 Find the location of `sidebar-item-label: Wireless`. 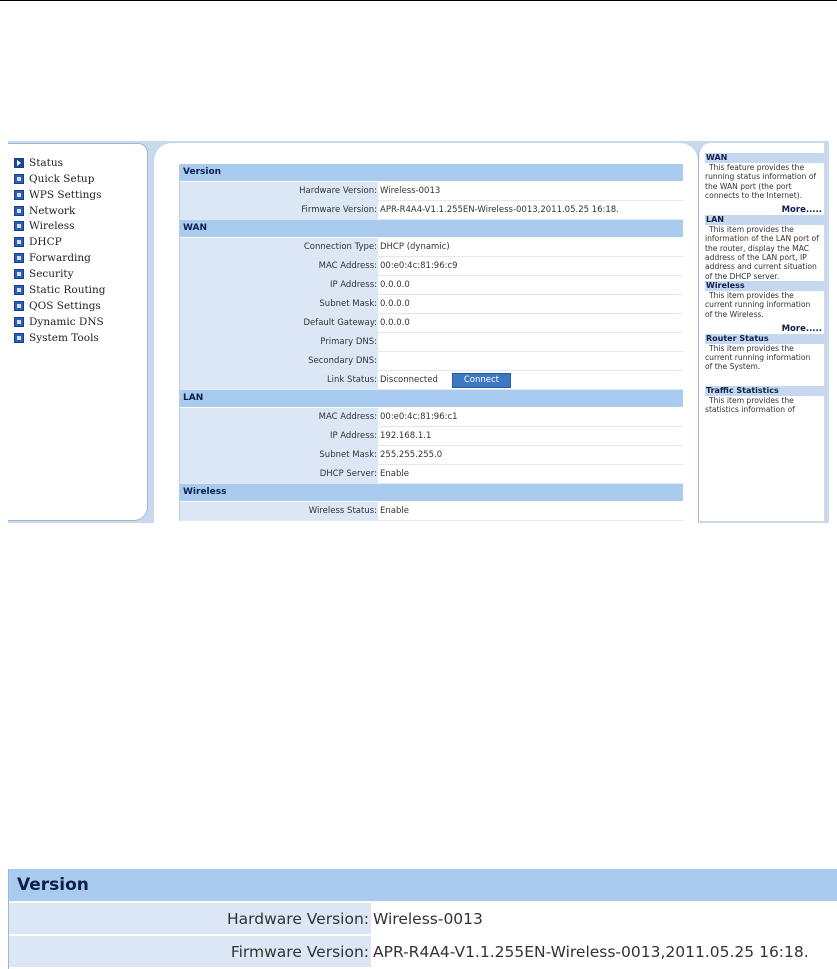

sidebar-item-label: Wireless is located at coordinates (52, 226).